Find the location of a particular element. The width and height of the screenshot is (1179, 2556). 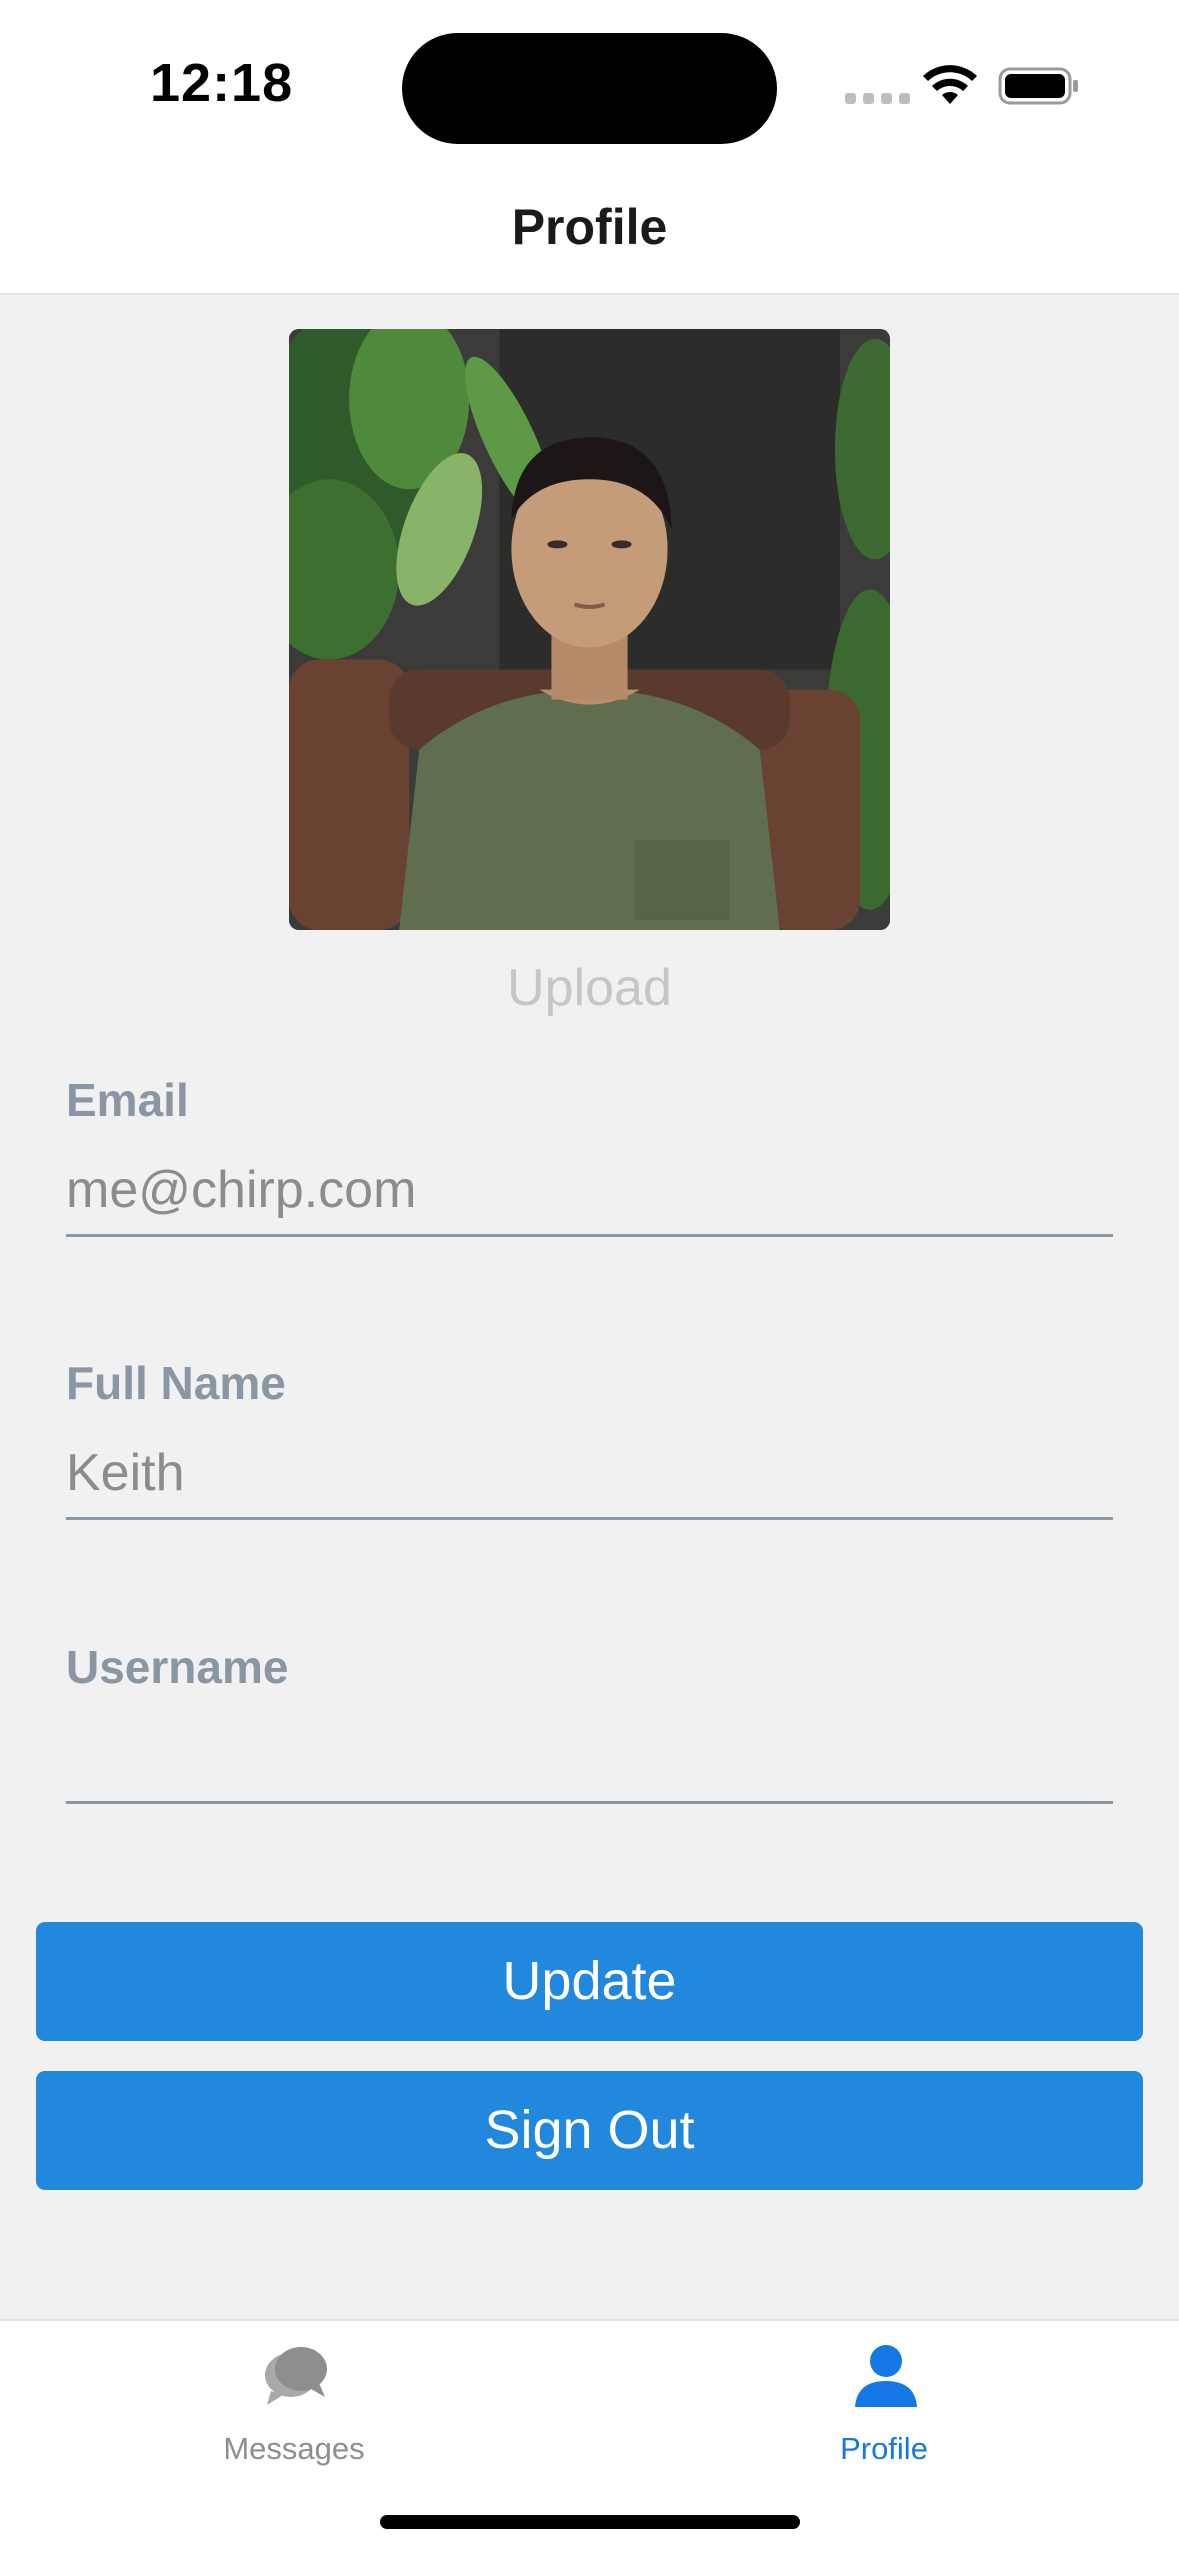

full-name-label: Full Name is located at coordinates (176, 1383).